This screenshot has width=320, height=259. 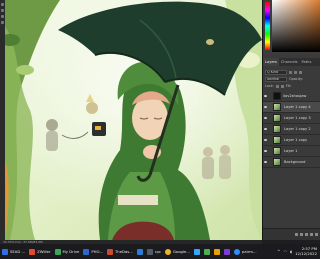 What do you see at coordinates (301, 234) in the screenshot?
I see `fx-icon` at bounding box center [301, 234].